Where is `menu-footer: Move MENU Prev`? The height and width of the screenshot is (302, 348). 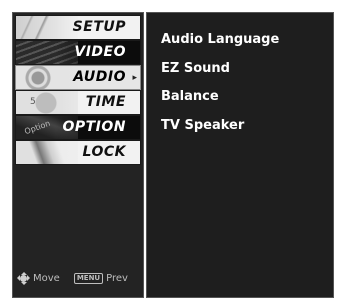 menu-footer: Move MENU Prev is located at coordinates (79, 278).